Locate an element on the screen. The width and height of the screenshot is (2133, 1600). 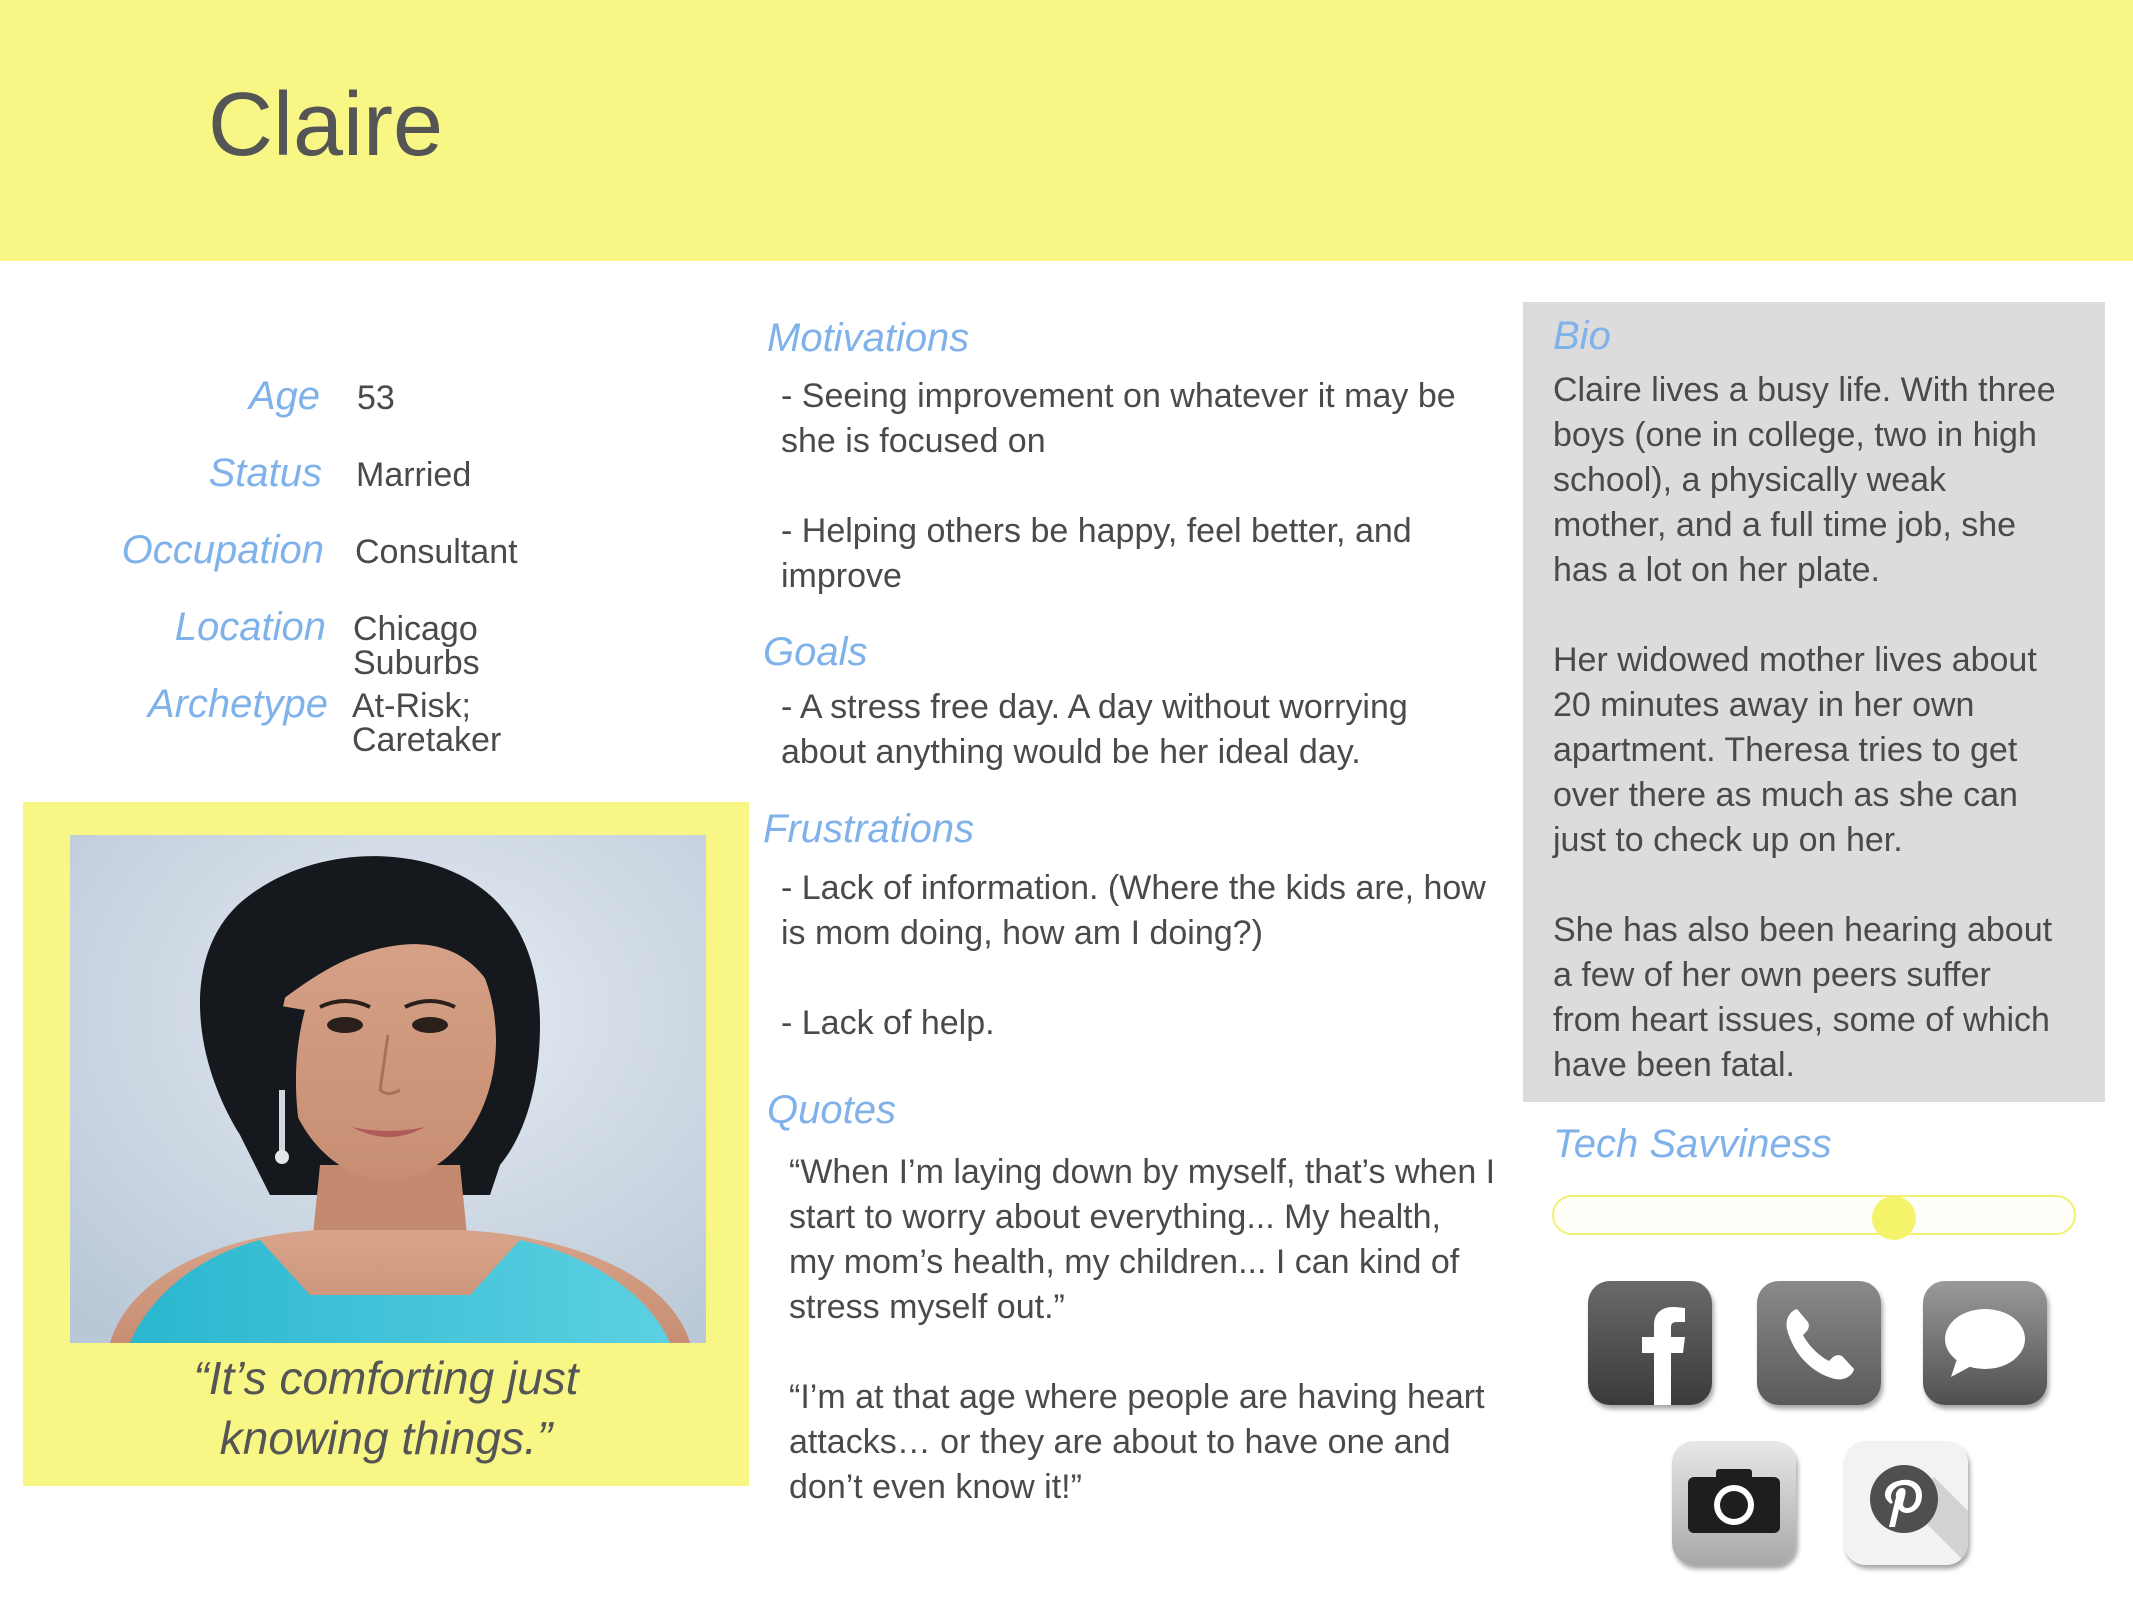
attribute-label: Status is located at coordinates (265, 473).